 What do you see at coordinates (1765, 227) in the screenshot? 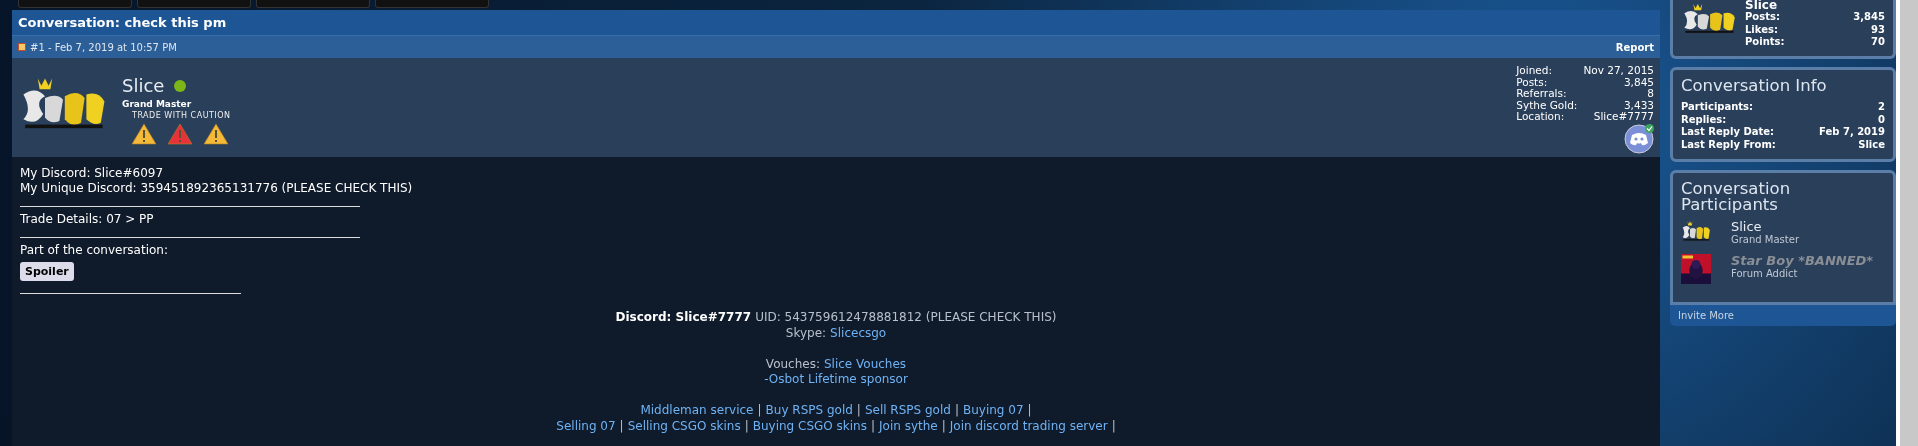
I see `participant-name: Slice` at bounding box center [1765, 227].